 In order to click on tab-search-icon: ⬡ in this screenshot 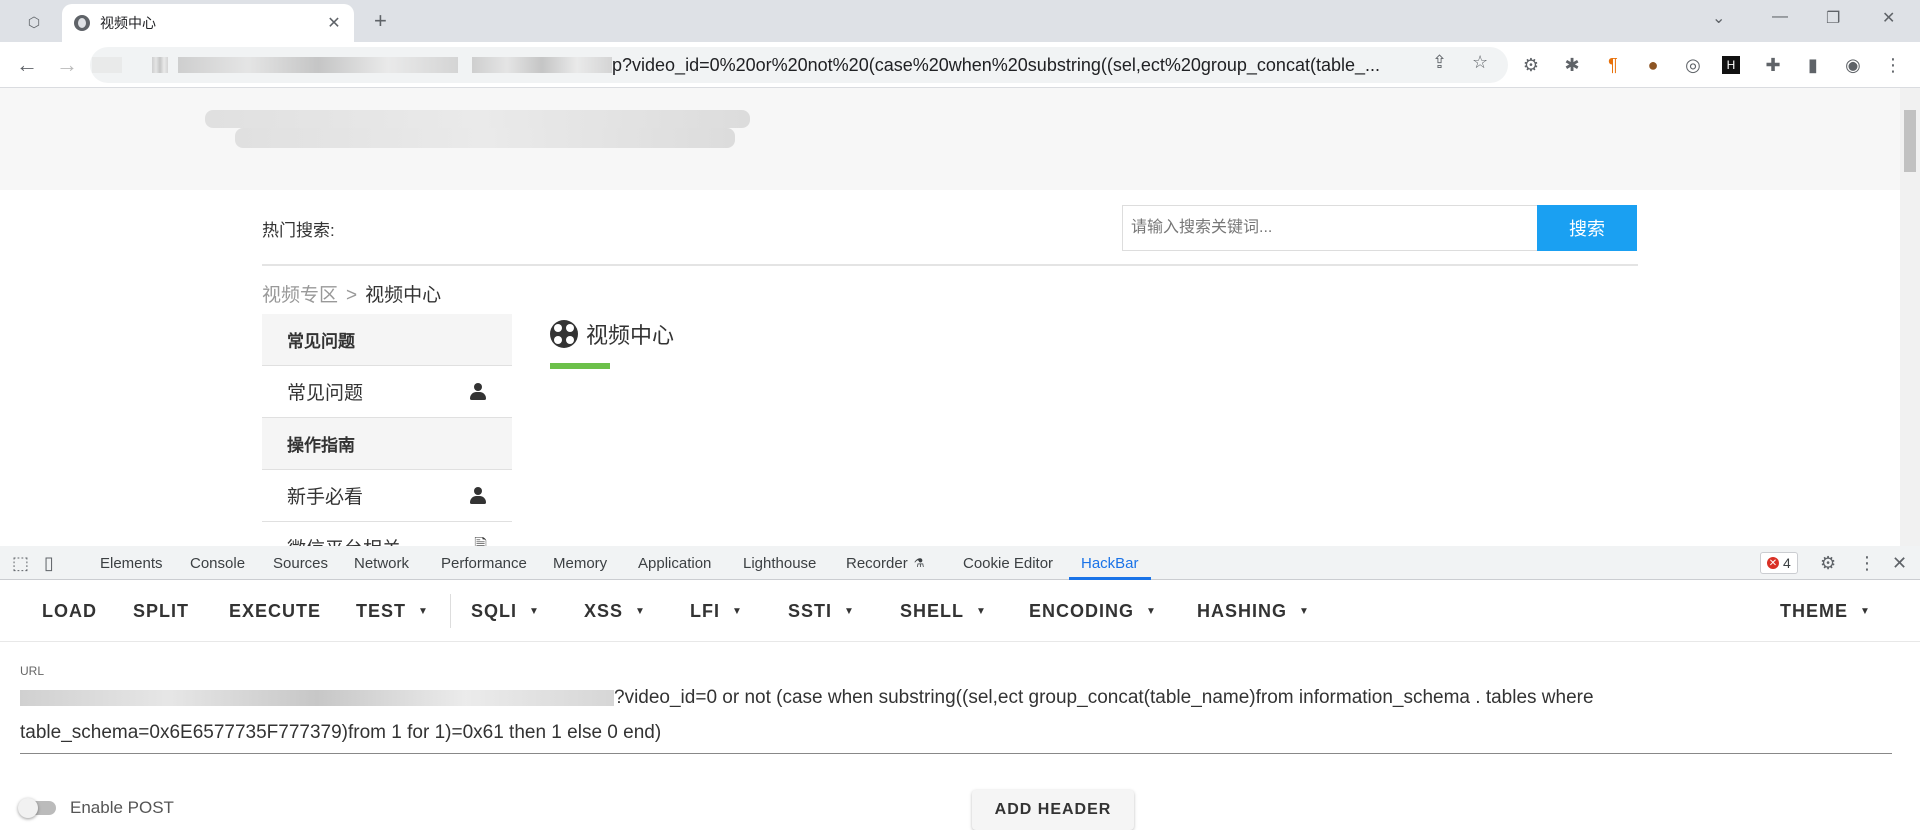, I will do `click(34, 22)`.